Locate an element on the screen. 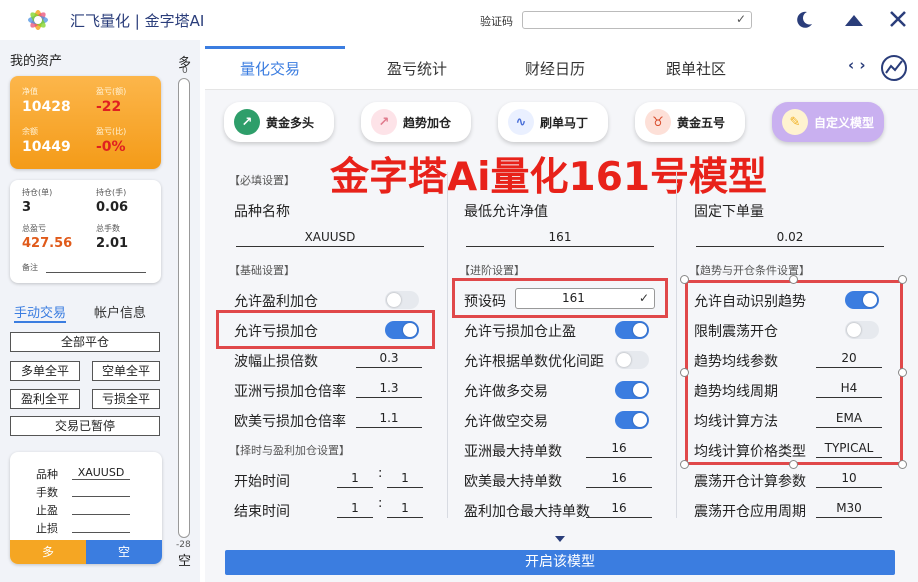  start-minute-field: 1 is located at coordinates (405, 479).